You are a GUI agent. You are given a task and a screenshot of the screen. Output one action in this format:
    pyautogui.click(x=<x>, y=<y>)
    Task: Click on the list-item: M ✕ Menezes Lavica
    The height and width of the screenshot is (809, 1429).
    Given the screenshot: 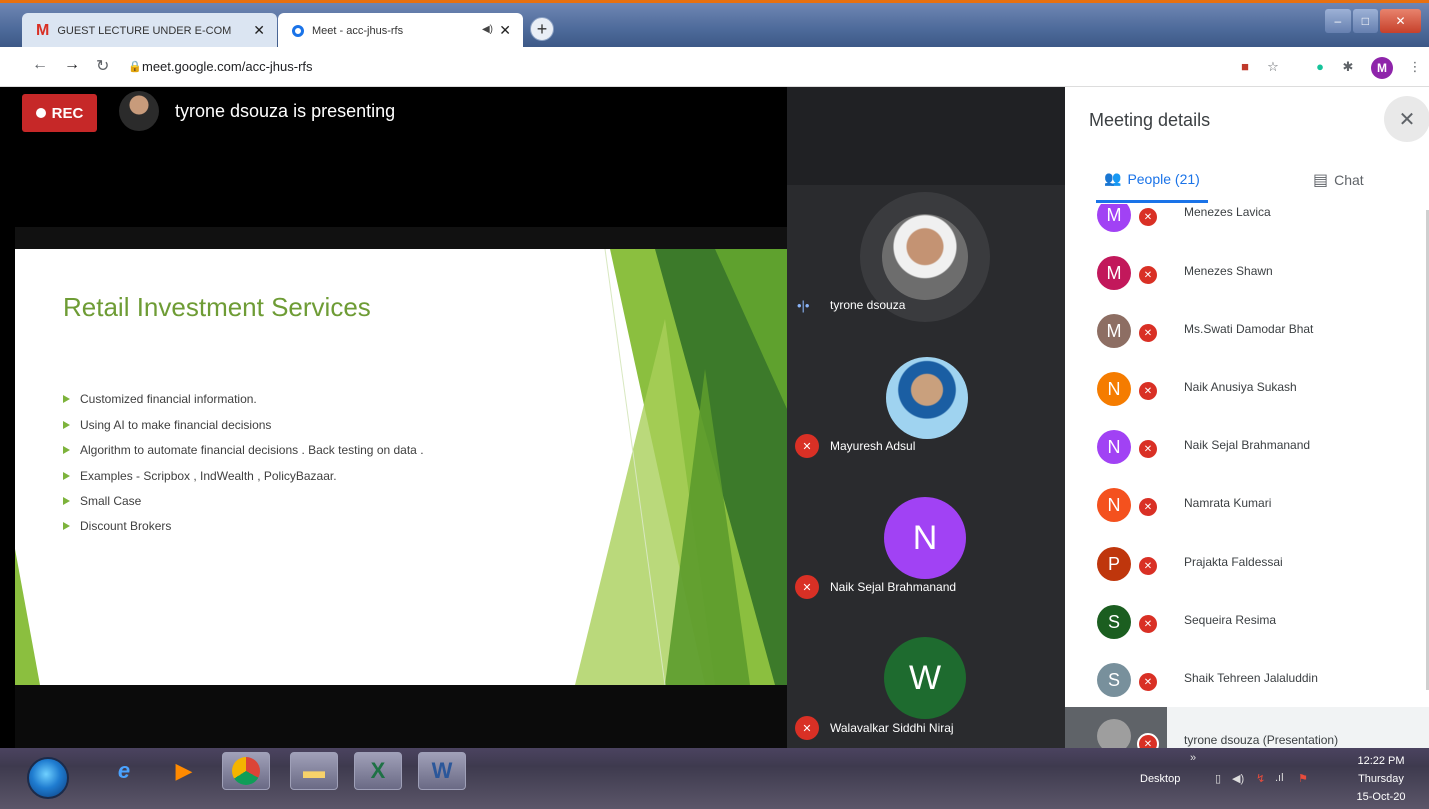 What is the action you would take?
    pyautogui.click(x=1247, y=226)
    